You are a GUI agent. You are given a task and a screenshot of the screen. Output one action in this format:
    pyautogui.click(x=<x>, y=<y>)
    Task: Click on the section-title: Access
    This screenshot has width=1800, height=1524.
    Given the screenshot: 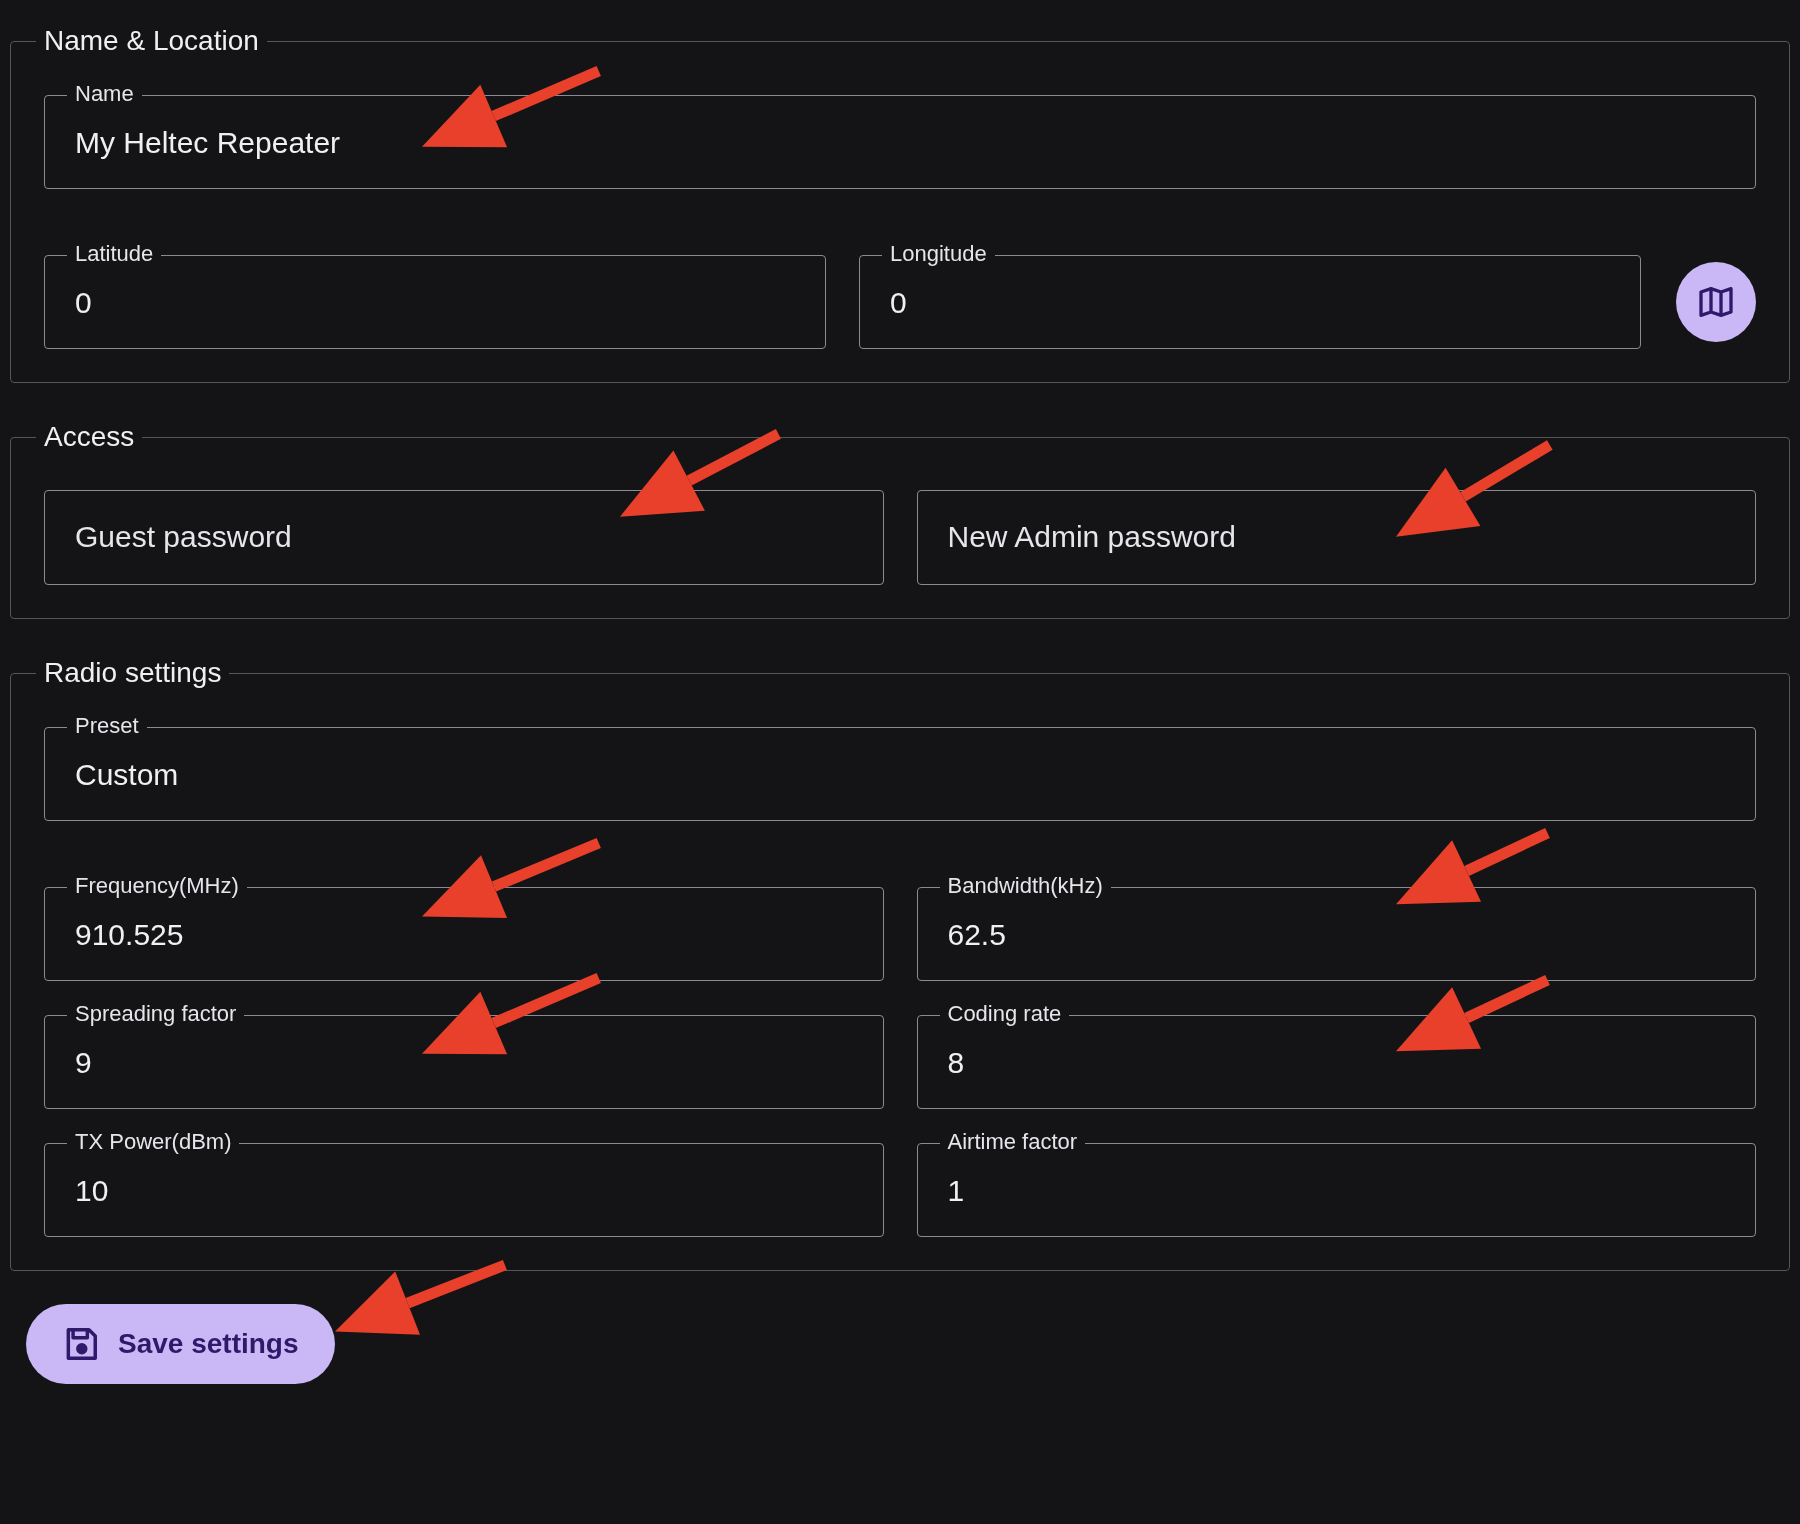 What is the action you would take?
    pyautogui.click(x=89, y=436)
    